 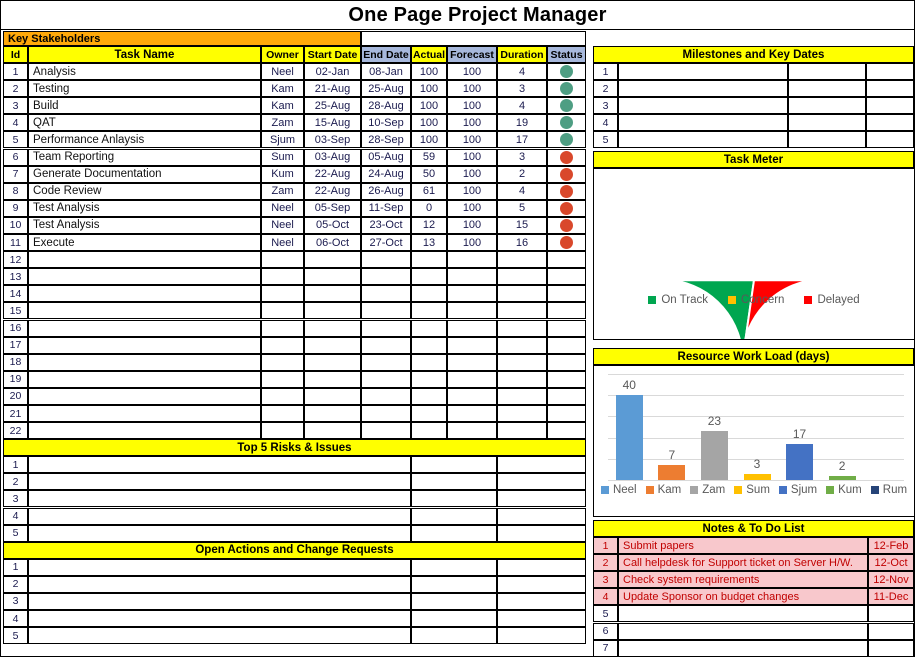 What do you see at coordinates (429, 123) in the screenshot?
I see `task-row-actual: 100` at bounding box center [429, 123].